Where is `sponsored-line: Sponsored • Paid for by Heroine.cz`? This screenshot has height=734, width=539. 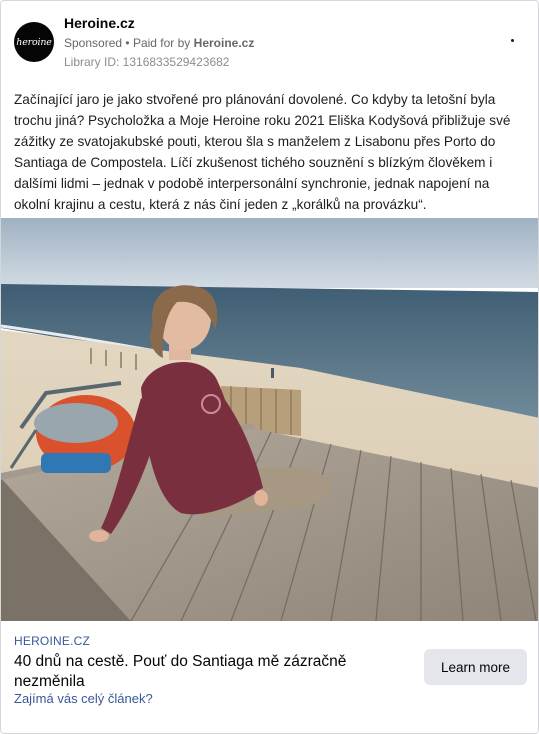
sponsored-line: Sponsored • Paid for by Heroine.cz is located at coordinates (159, 43).